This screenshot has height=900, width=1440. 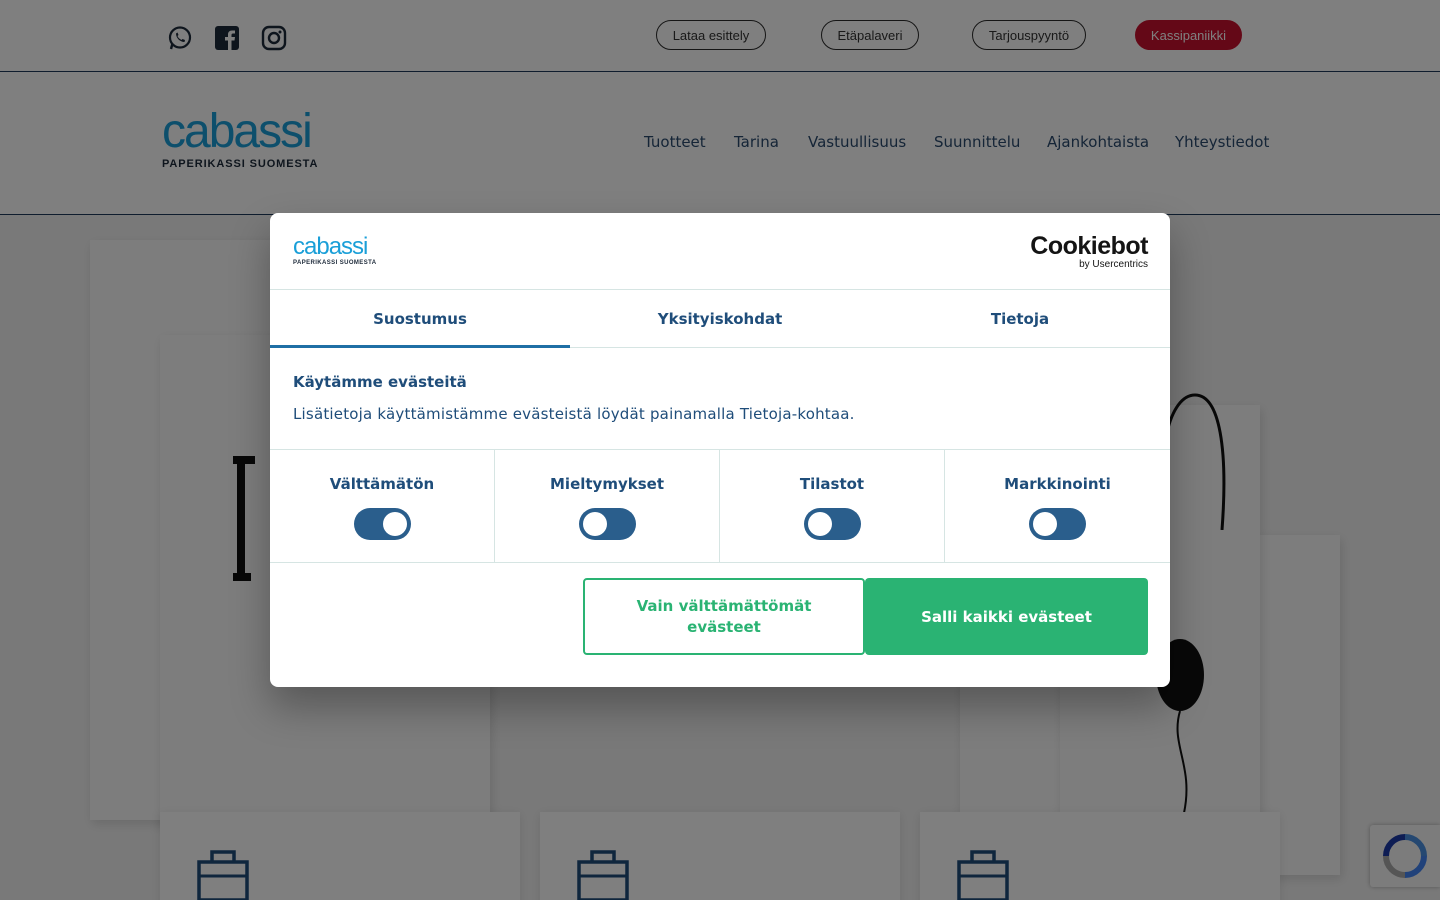 What do you see at coordinates (330, 246) in the screenshot?
I see `dialog-logo-word: cabassi` at bounding box center [330, 246].